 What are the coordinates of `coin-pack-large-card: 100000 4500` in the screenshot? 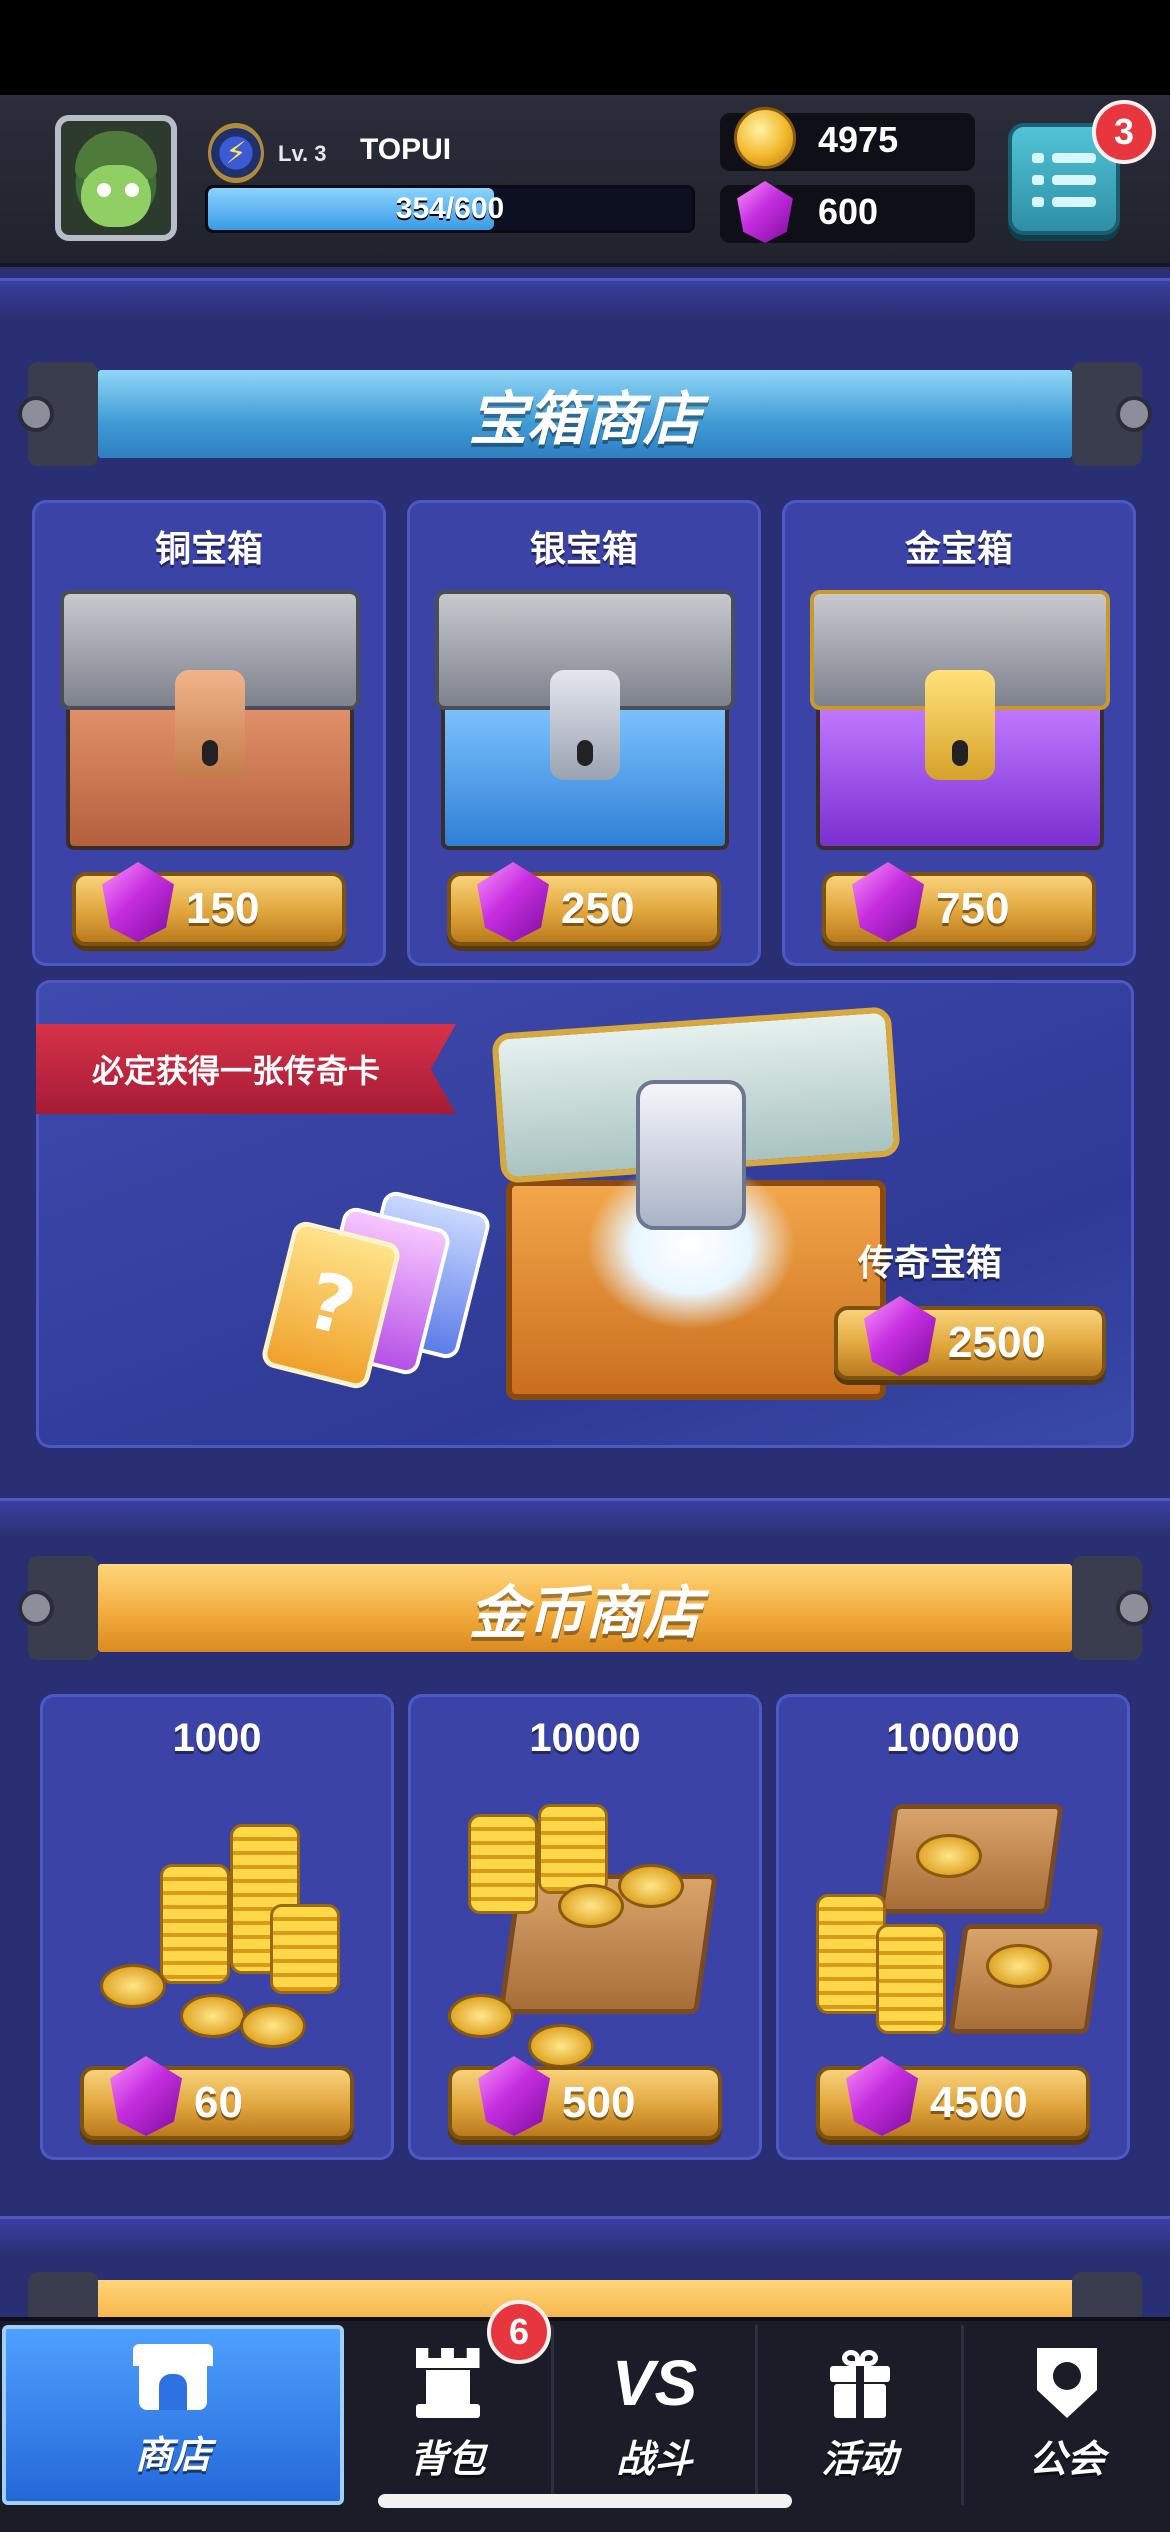 It's located at (953, 1927).